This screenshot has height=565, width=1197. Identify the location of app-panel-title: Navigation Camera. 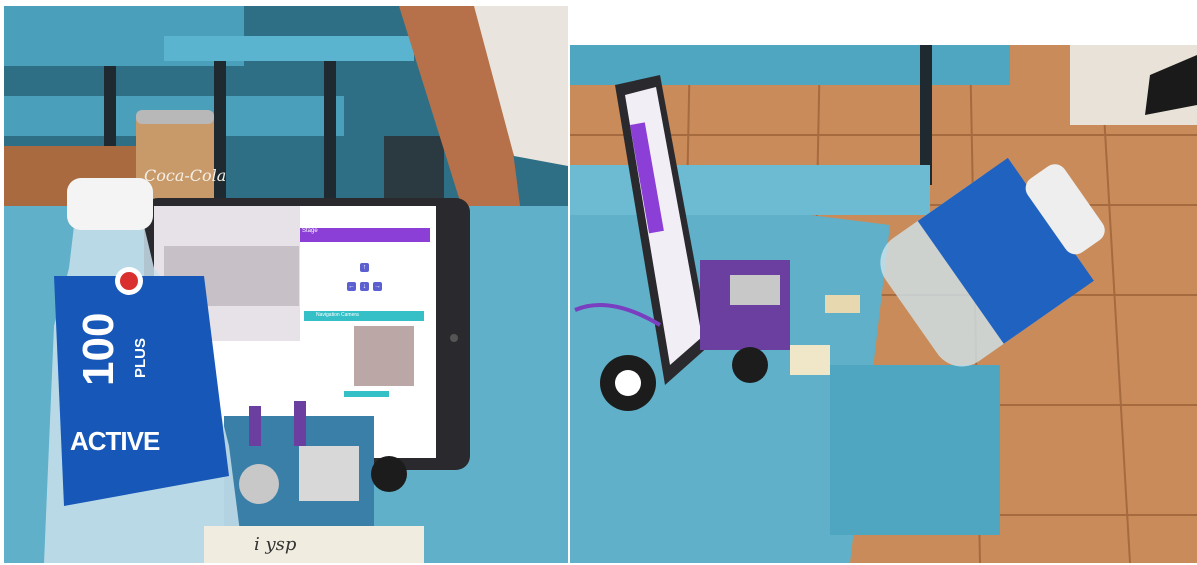
(337, 315).